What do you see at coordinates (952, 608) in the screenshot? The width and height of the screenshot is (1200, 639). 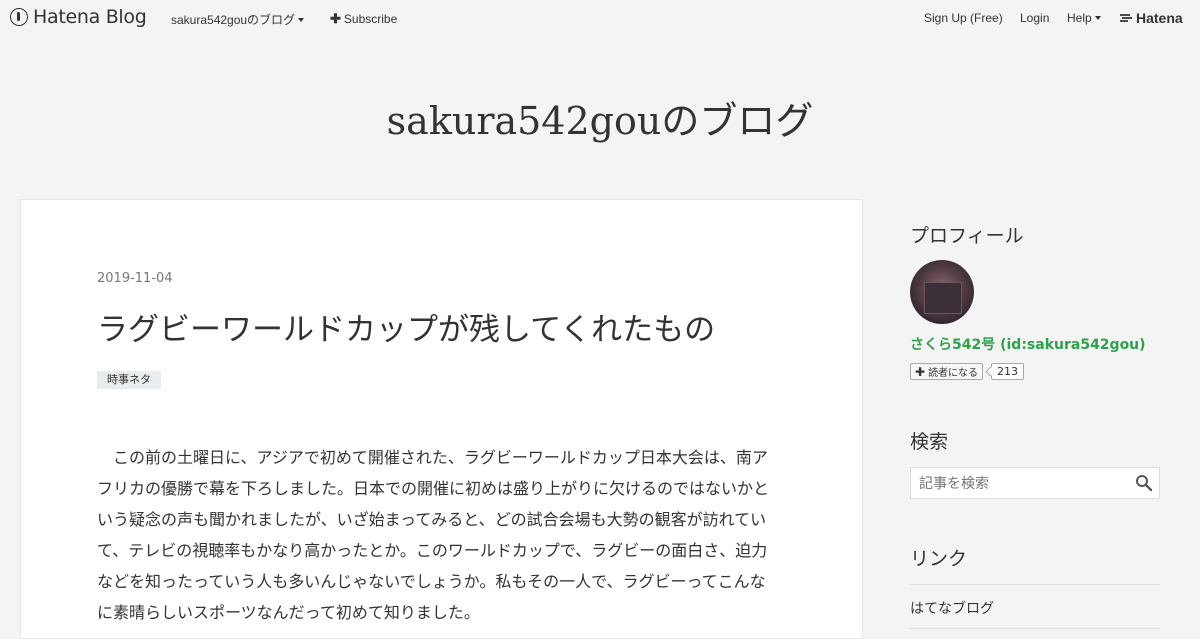 I see `link-hatena-blog: はてなブログ` at bounding box center [952, 608].